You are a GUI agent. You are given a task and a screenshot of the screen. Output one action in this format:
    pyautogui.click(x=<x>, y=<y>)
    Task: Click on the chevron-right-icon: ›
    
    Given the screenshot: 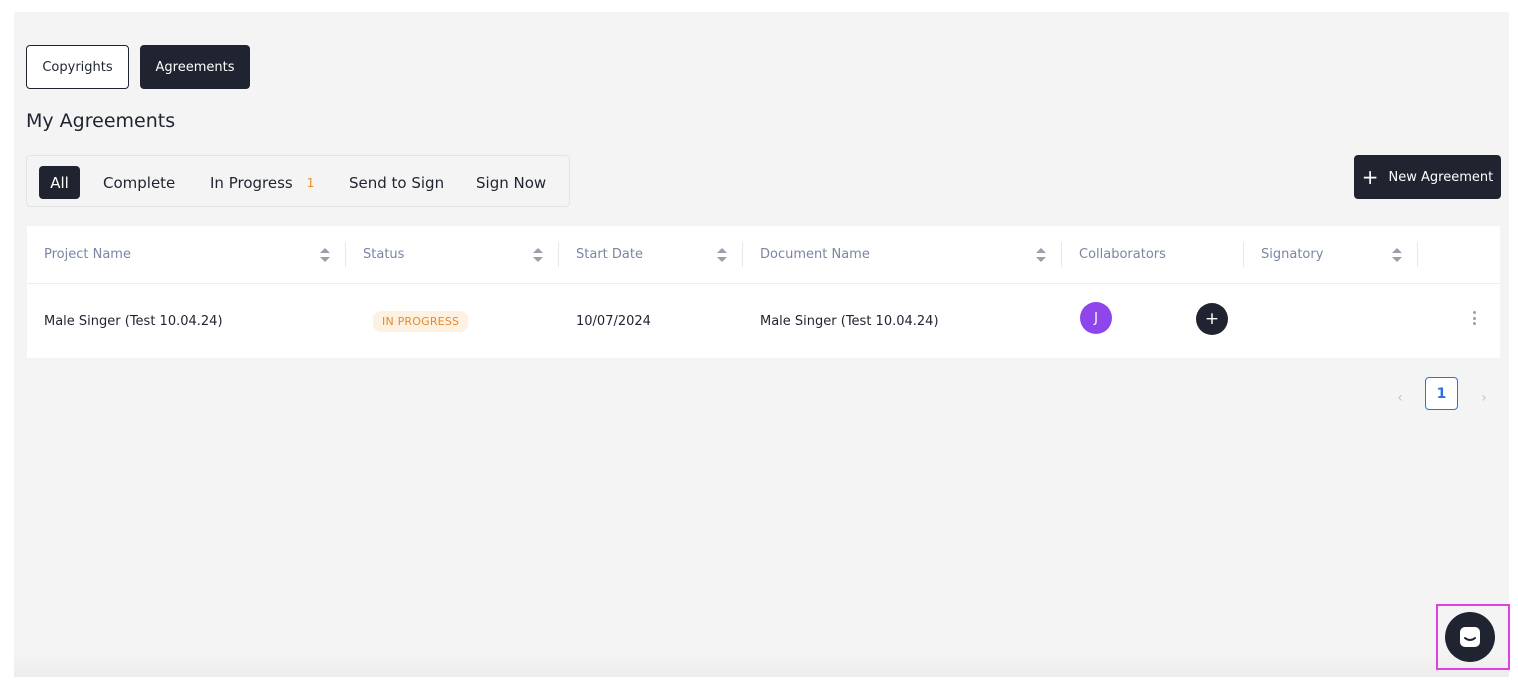 What is the action you would take?
    pyautogui.click(x=1484, y=398)
    